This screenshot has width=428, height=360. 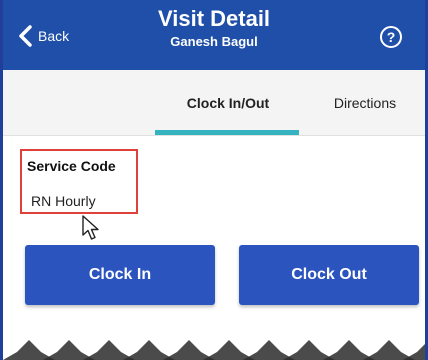 What do you see at coordinates (71, 166) in the screenshot?
I see `service-code-label: Service Code` at bounding box center [71, 166].